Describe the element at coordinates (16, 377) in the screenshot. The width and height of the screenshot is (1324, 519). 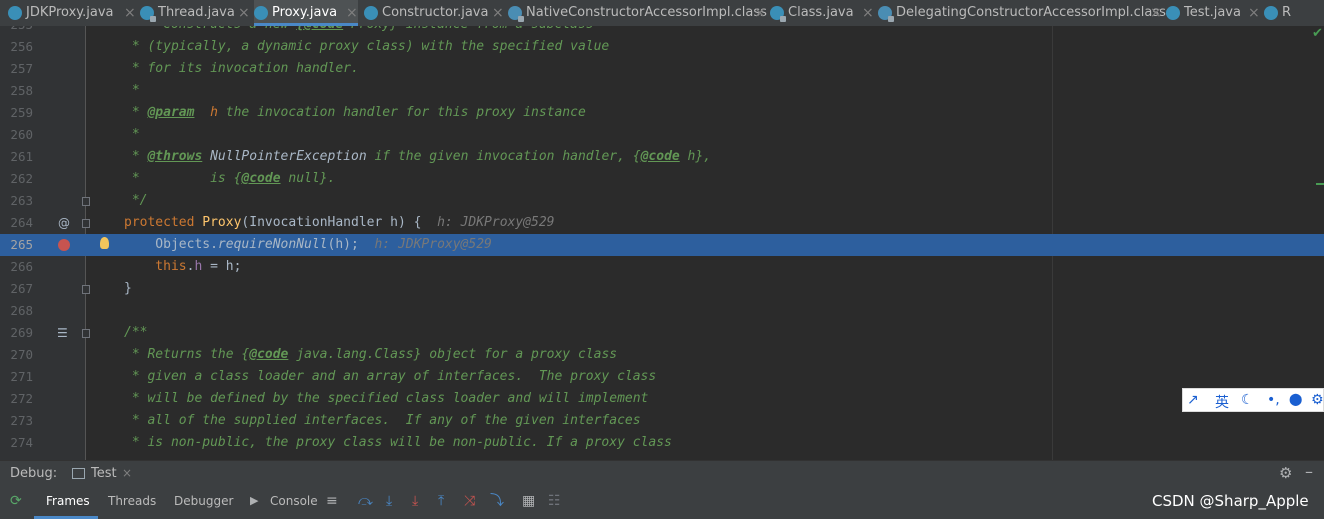
I see `line-number: 271` at that location.